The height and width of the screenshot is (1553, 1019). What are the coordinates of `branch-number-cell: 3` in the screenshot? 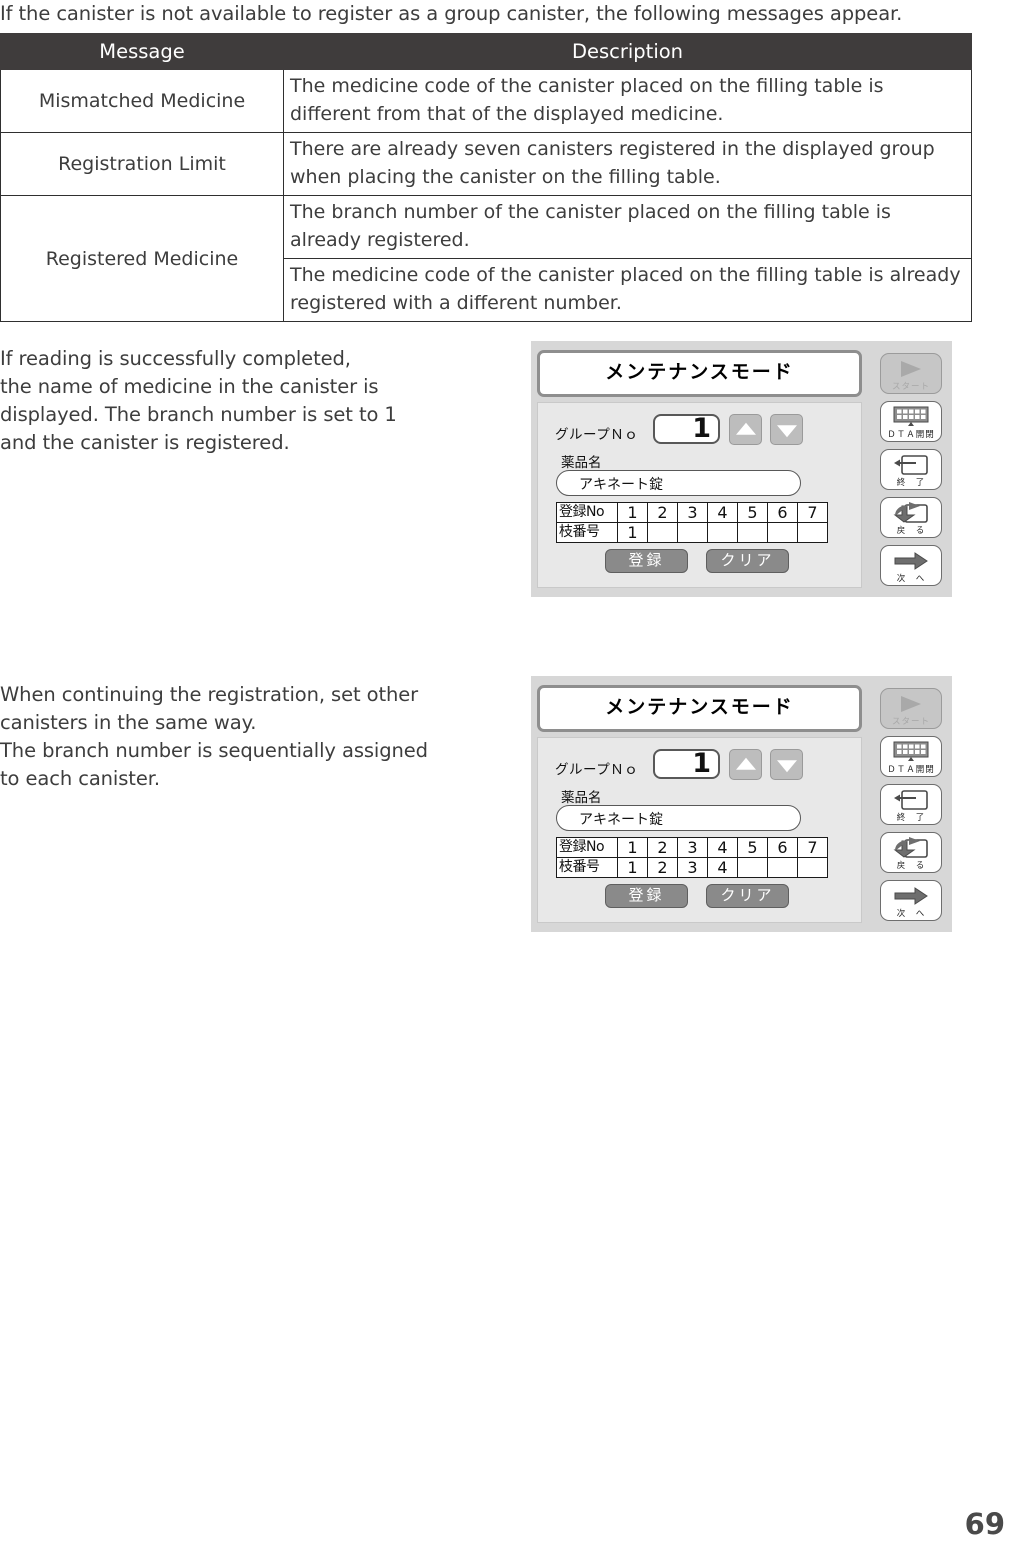 It's located at (692, 867).